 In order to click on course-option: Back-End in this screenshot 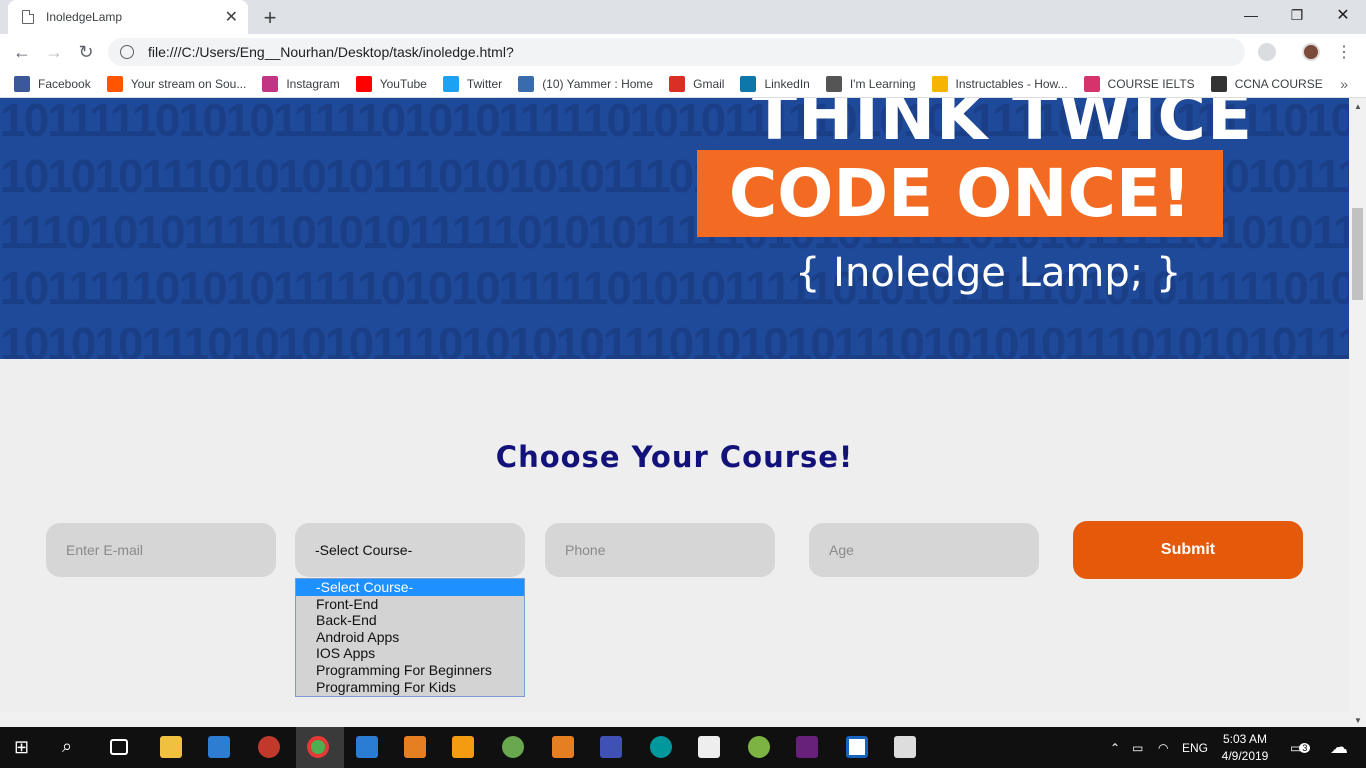, I will do `click(410, 620)`.